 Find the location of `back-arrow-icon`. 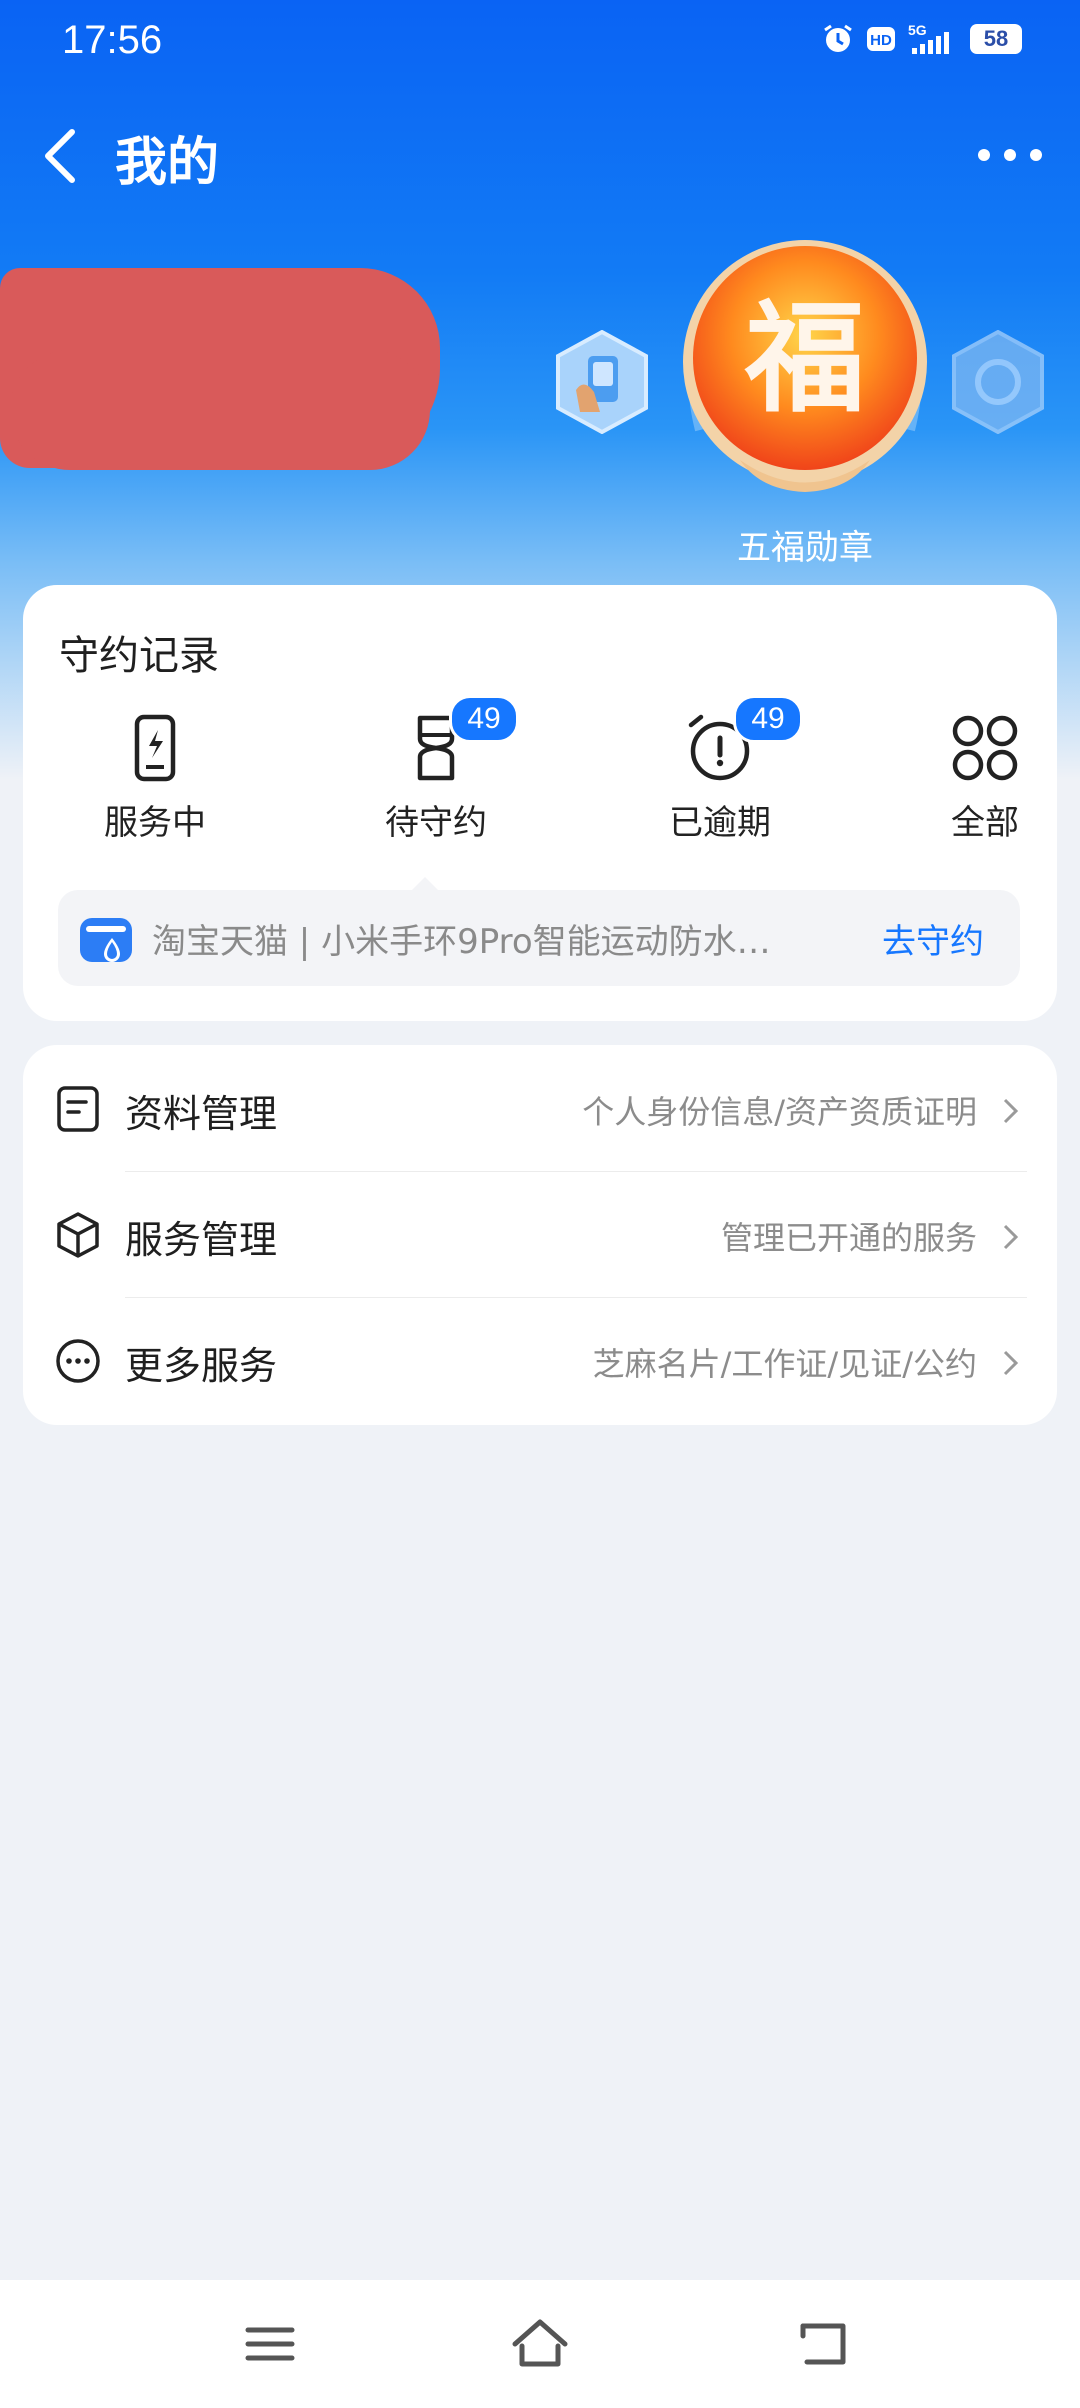

back-arrow-icon is located at coordinates (60, 156).